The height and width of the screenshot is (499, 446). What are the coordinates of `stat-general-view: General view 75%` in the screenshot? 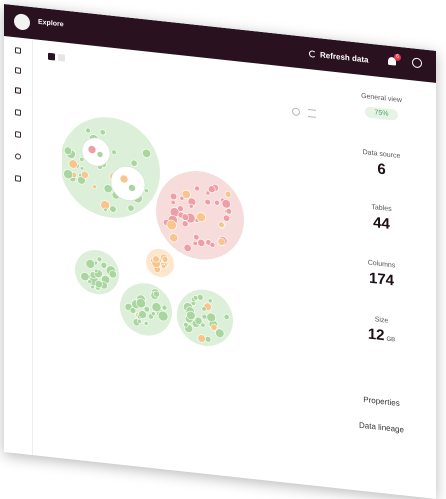 It's located at (381, 107).